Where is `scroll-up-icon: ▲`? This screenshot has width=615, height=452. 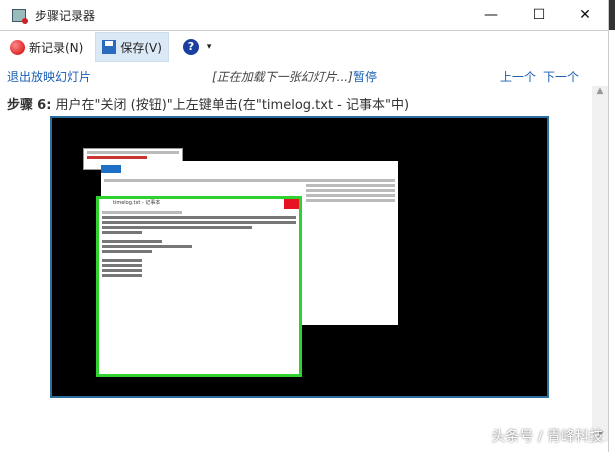 scroll-up-icon: ▲ is located at coordinates (600, 91).